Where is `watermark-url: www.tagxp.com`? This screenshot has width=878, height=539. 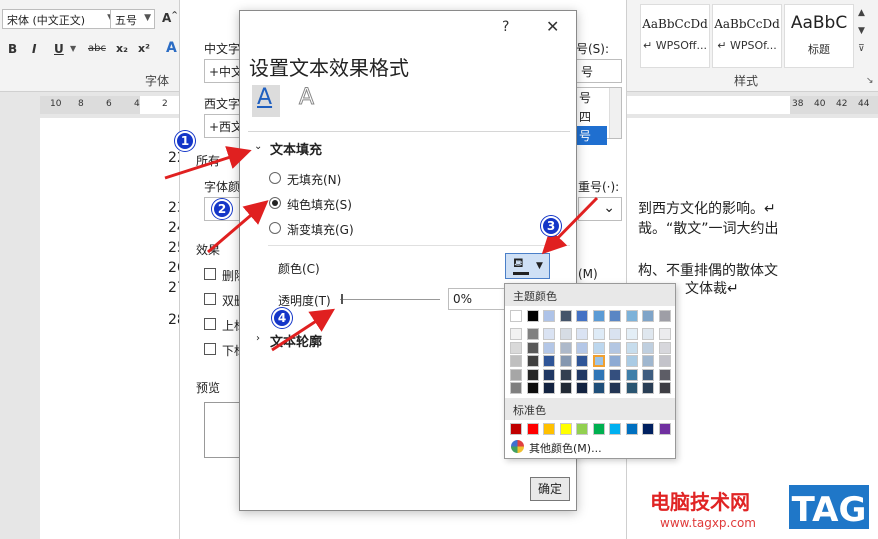 watermark-url: www.tagxp.com is located at coordinates (708, 523).